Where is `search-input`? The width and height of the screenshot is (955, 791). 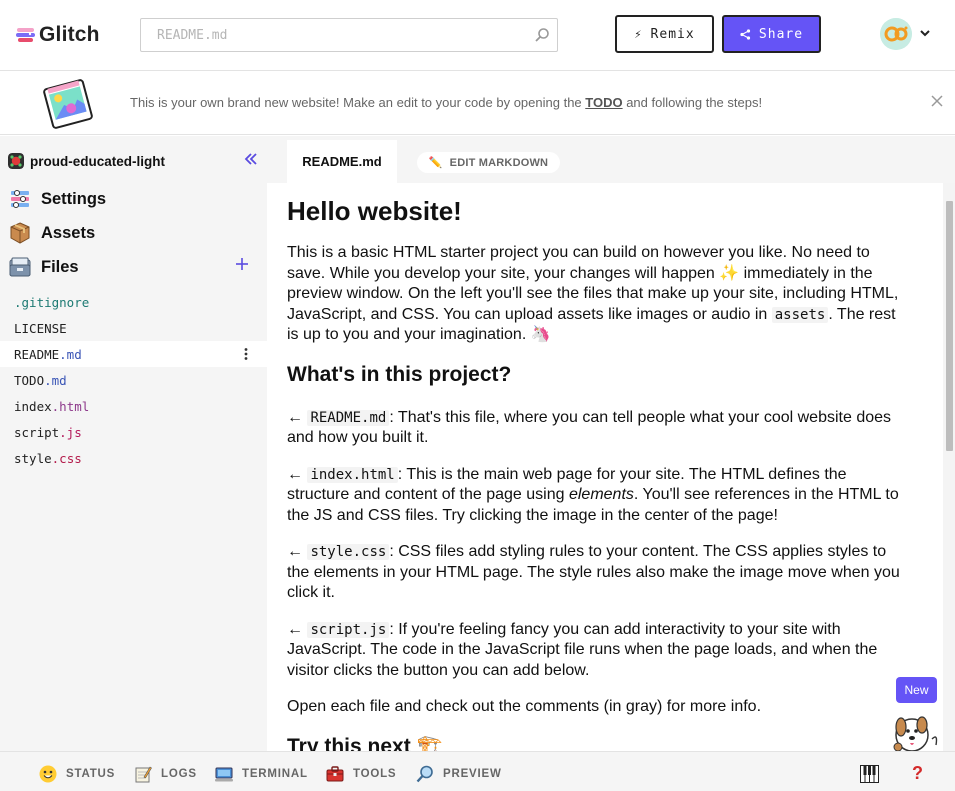
search-input is located at coordinates (331, 35).